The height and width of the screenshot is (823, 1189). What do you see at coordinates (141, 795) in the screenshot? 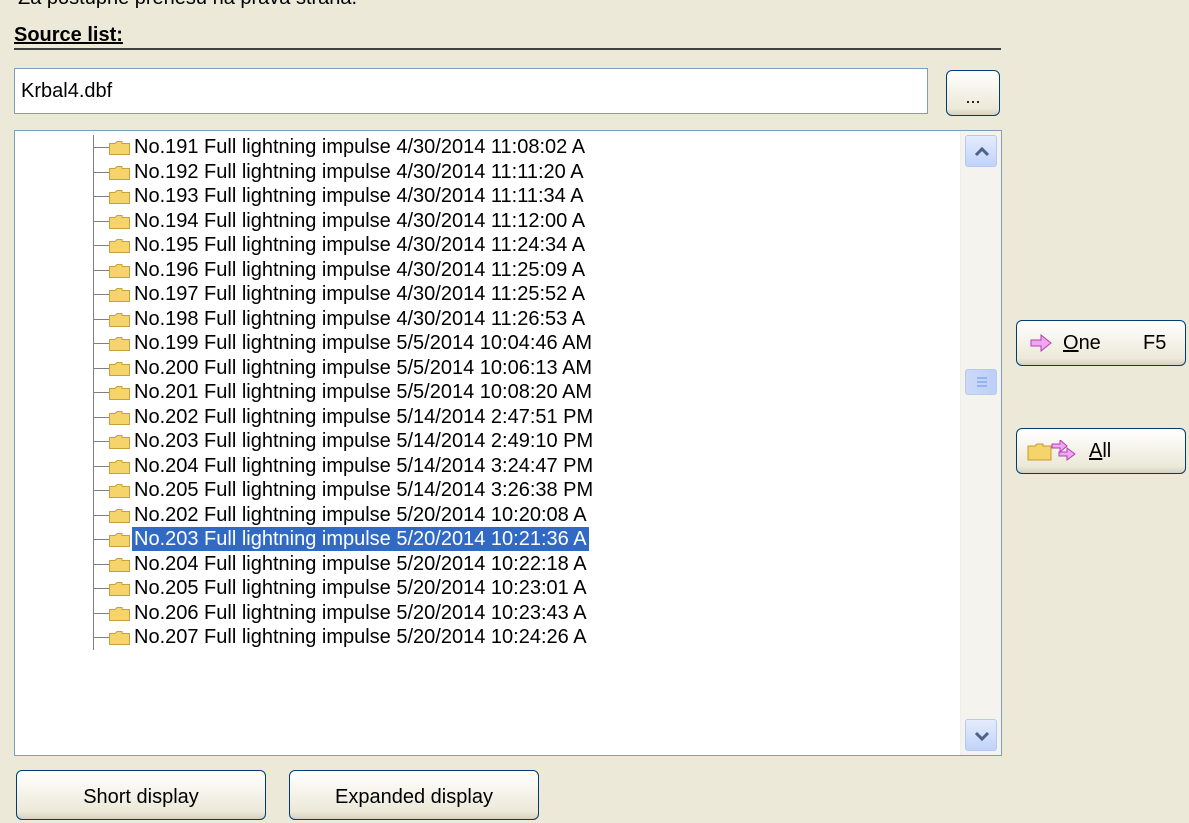
I see `short-display-button: Short display` at bounding box center [141, 795].